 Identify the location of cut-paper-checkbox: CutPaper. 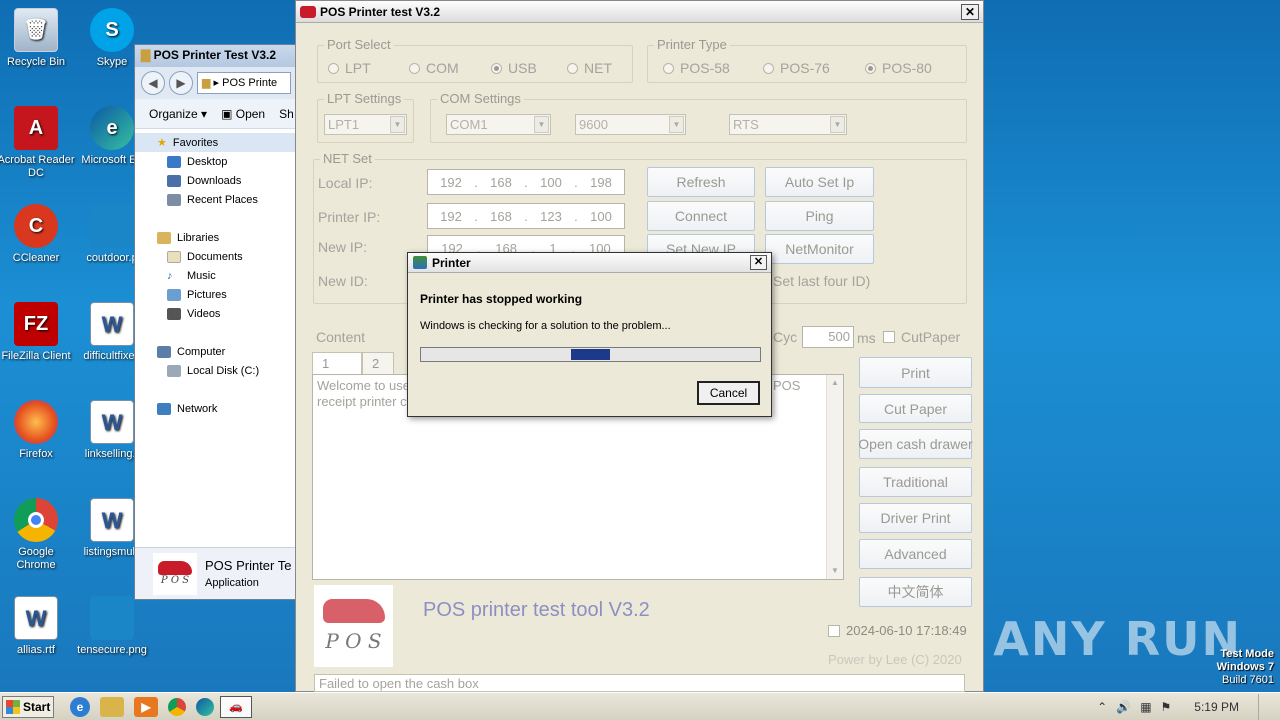
(921, 337).